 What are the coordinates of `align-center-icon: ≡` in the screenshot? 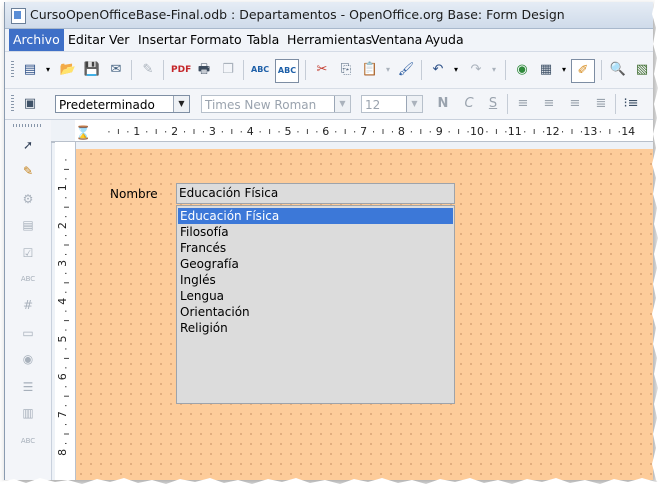 It's located at (549, 104).